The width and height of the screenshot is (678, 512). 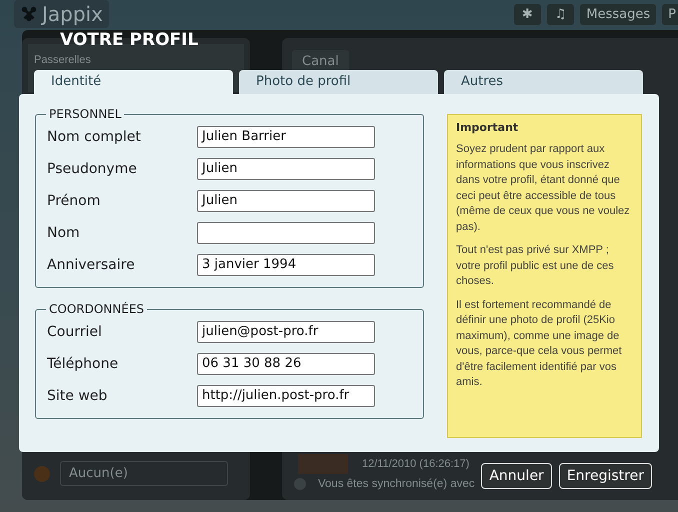 I want to click on tab: Autres, so click(x=543, y=82).